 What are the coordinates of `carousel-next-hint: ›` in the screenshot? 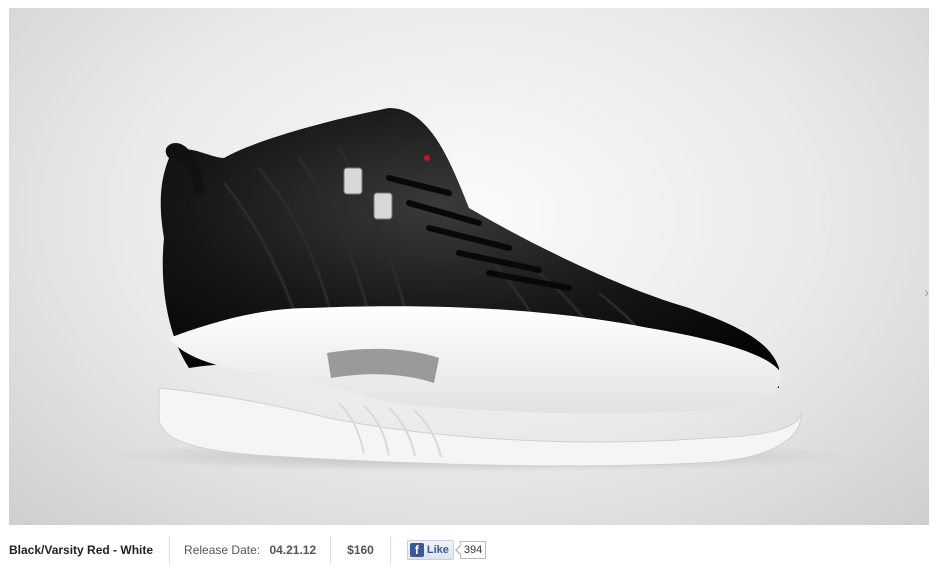 It's located at (926, 292).